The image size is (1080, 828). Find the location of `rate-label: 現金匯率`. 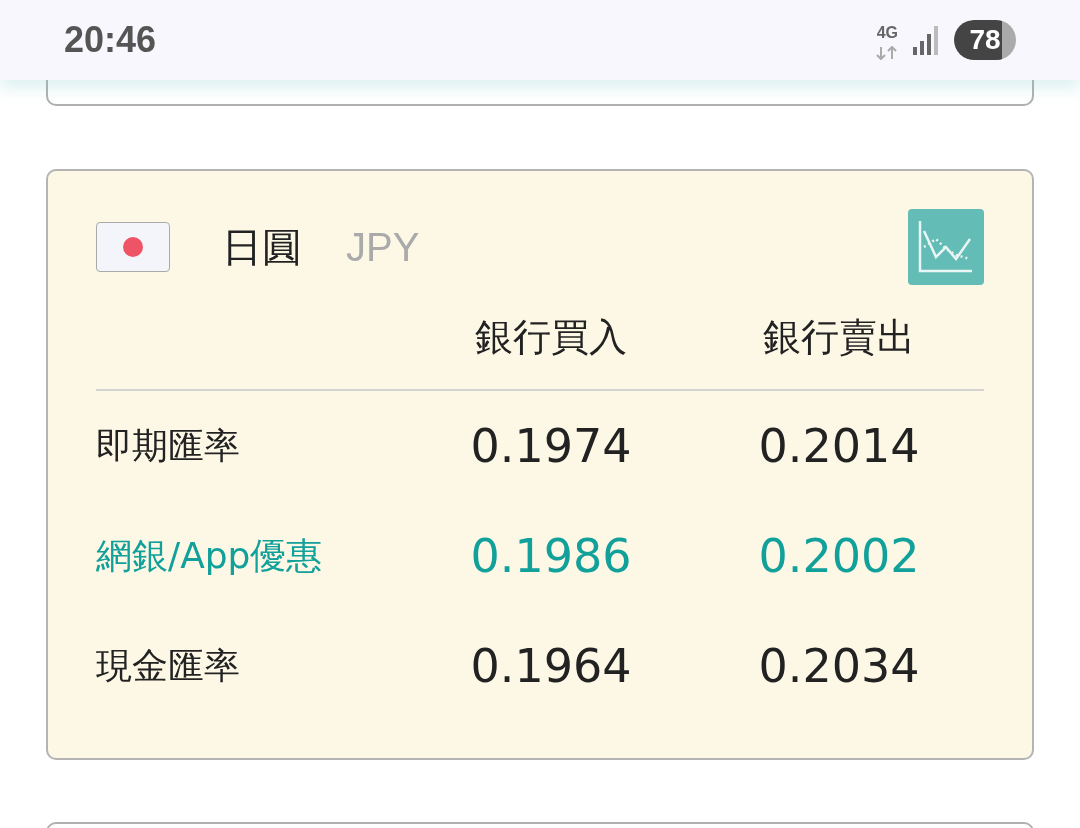

rate-label: 現金匯率 is located at coordinates (168, 665).